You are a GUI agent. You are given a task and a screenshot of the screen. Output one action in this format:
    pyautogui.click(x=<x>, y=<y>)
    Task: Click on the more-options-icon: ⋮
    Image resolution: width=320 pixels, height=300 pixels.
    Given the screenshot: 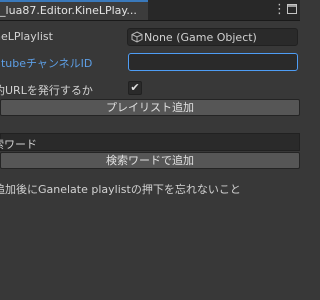 What is the action you would take?
    pyautogui.click(x=279, y=10)
    